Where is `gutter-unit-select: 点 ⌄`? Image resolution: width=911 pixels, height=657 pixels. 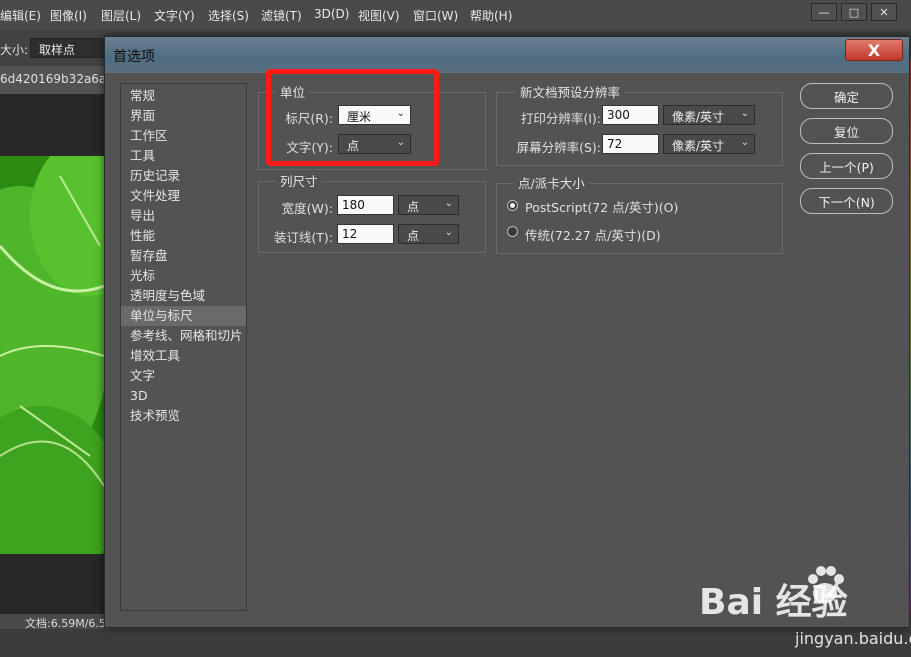
gutter-unit-select: 点 ⌄ is located at coordinates (428, 234).